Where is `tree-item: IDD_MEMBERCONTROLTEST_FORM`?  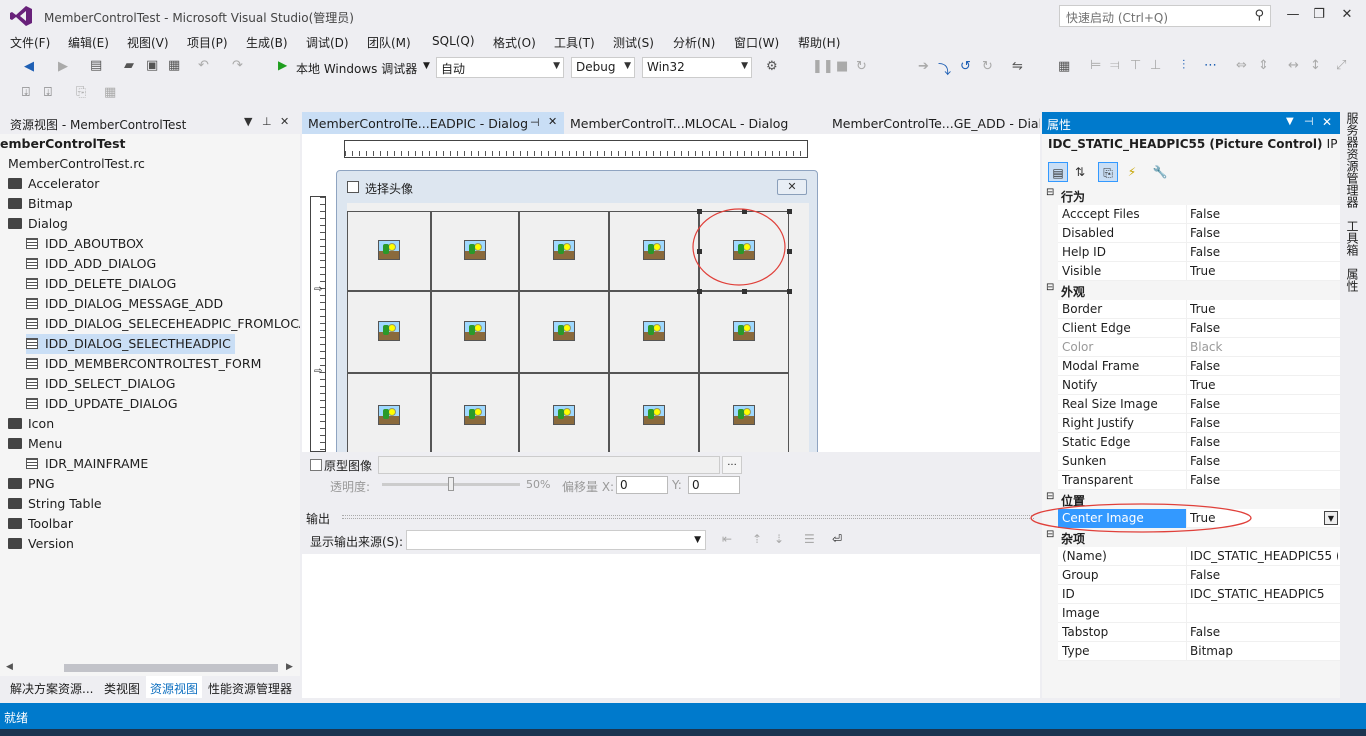 tree-item: IDD_MEMBERCONTROLTEST_FORM is located at coordinates (143, 364).